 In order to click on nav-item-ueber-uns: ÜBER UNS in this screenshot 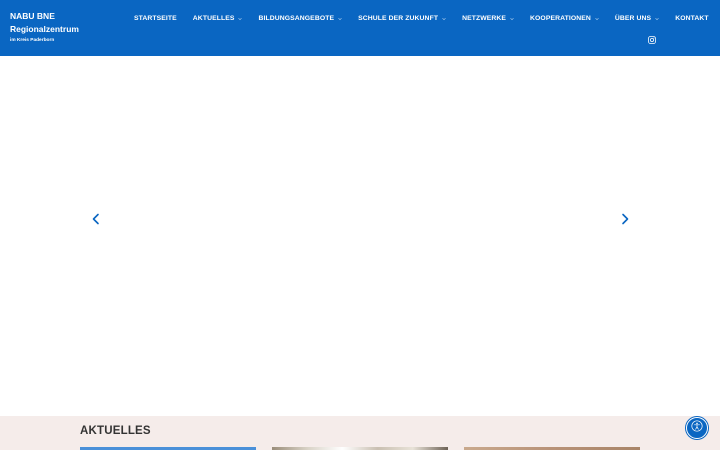, I will do `click(637, 18)`.